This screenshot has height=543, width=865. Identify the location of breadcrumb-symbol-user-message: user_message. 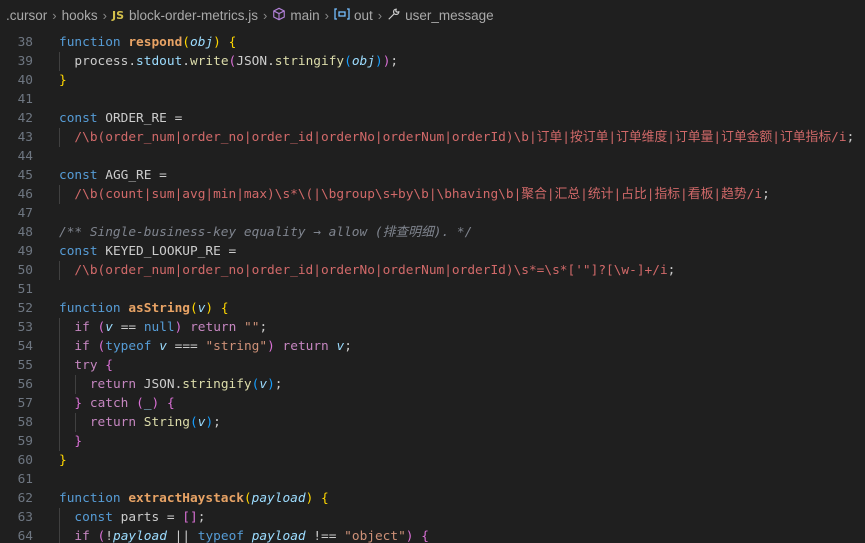
(440, 15).